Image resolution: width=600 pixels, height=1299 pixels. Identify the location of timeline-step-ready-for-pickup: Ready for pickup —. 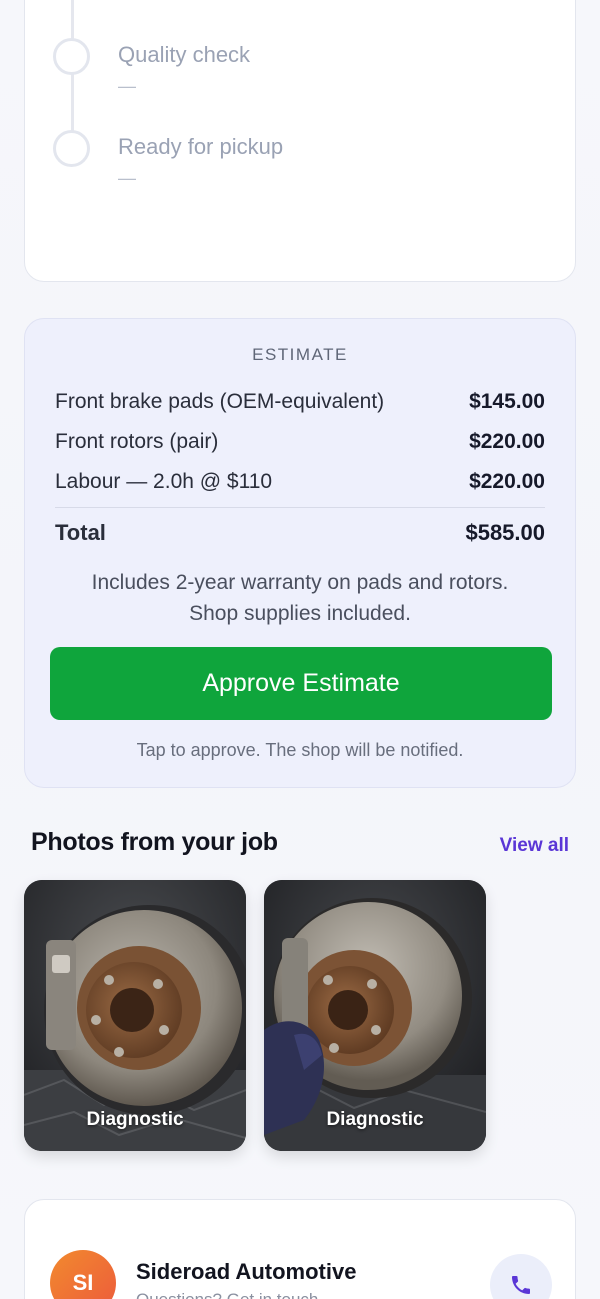
(303, 160).